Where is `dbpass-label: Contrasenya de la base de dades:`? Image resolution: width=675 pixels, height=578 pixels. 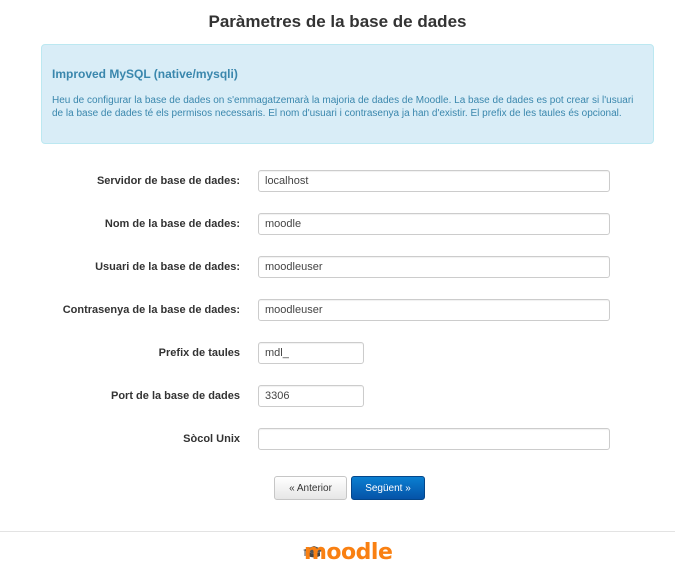
dbpass-label: Contrasenya de la base de dades: is located at coordinates (151, 310).